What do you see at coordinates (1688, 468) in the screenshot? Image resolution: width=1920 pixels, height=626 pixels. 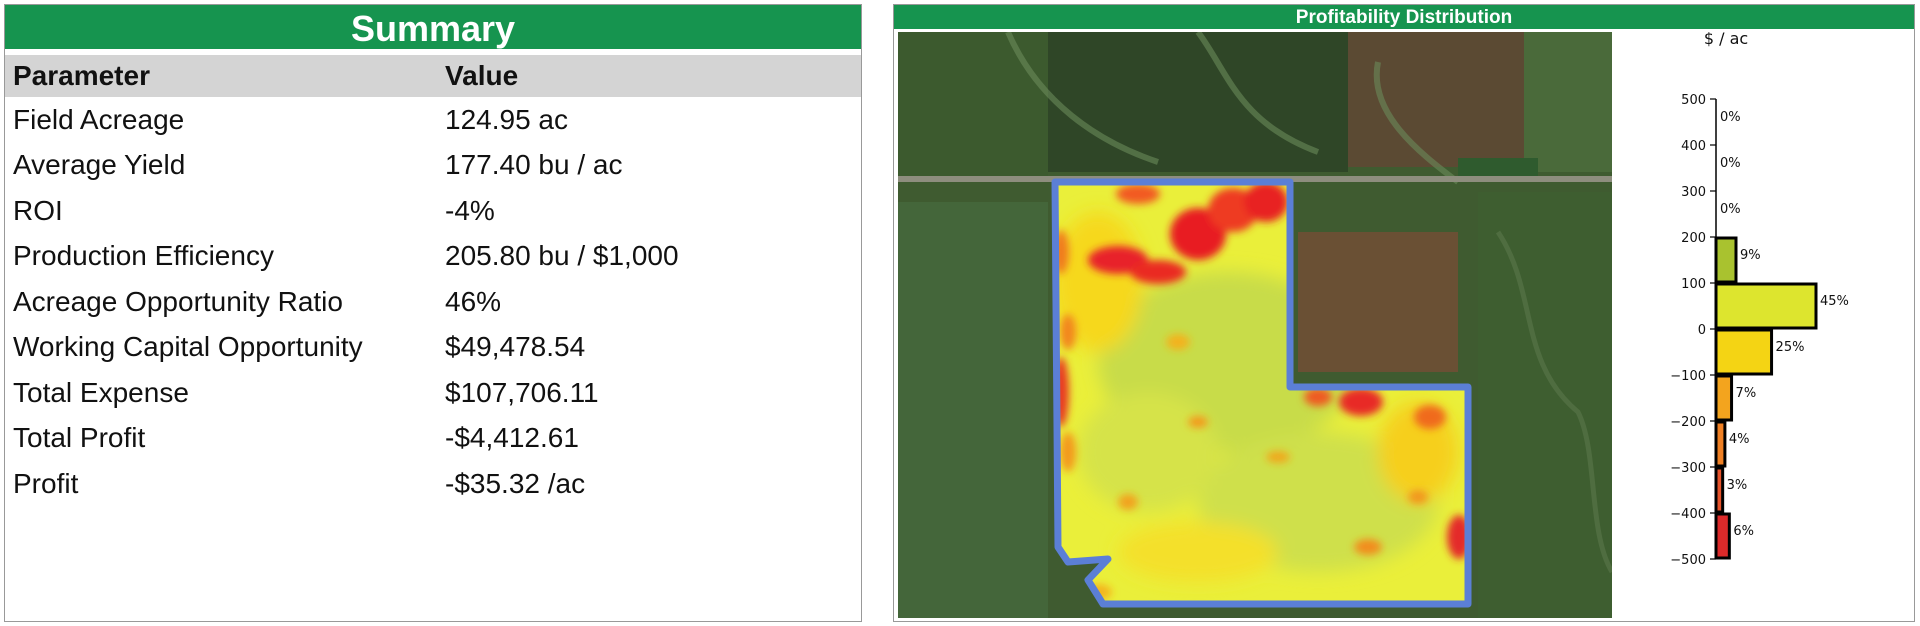 I see `histogram-tick-label: −300` at bounding box center [1688, 468].